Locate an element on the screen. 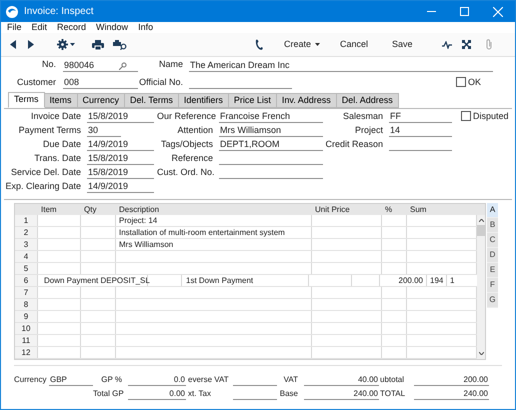 Image resolution: width=516 pixels, height=410 pixels. tab: Del. Terms is located at coordinates (152, 100).